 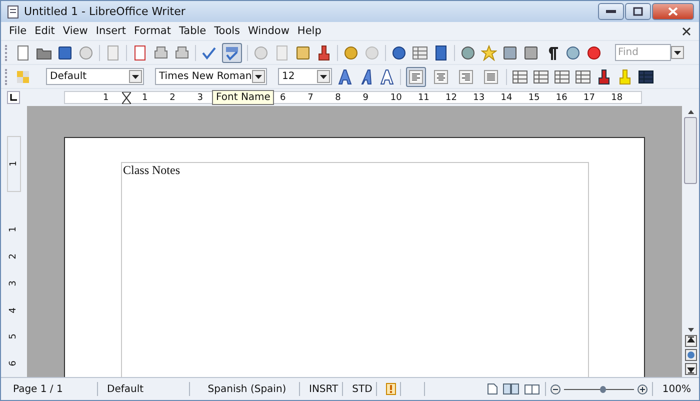 I want to click on menu-item: View, so click(x=75, y=31).